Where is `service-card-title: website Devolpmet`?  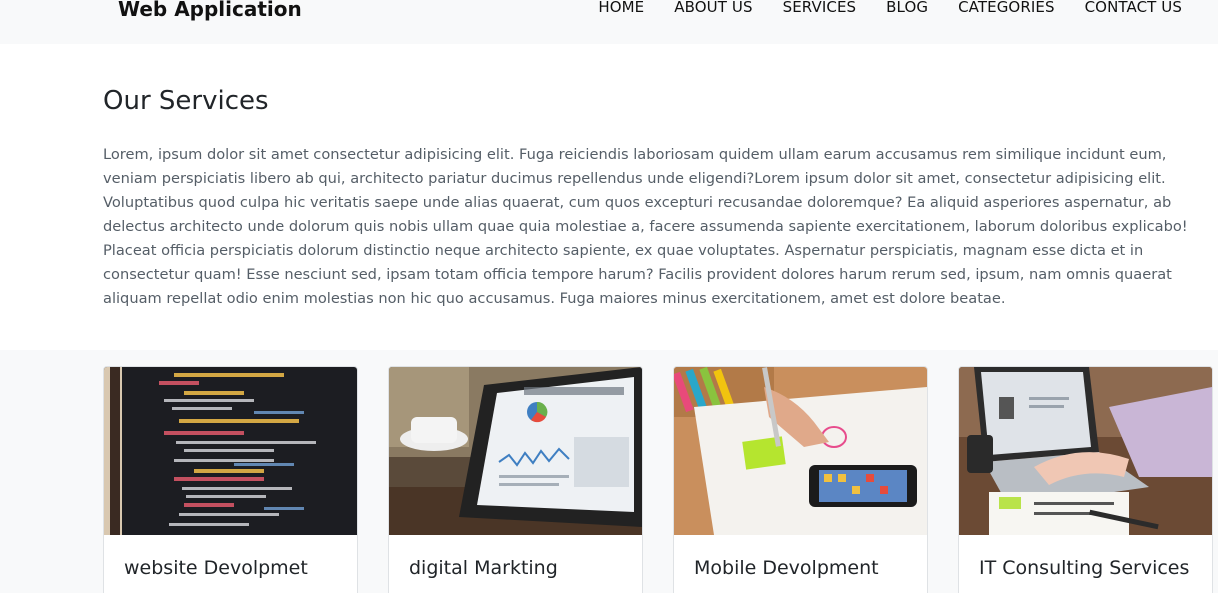 service-card-title: website Devolpmet is located at coordinates (216, 568).